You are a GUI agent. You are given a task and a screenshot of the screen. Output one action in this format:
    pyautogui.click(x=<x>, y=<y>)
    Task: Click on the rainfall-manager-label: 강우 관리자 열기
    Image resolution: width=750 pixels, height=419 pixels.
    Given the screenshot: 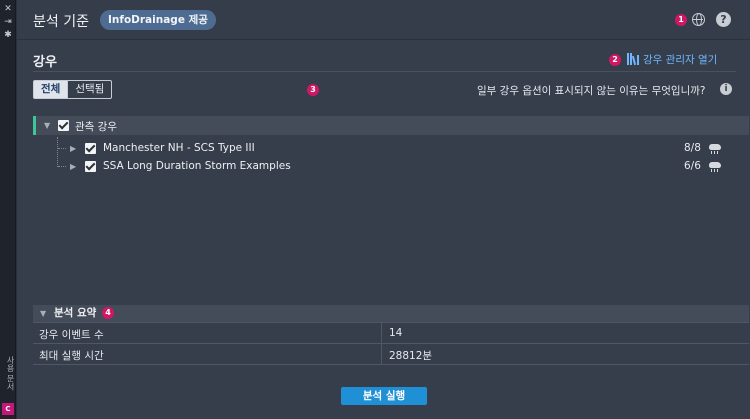 What is the action you would take?
    pyautogui.click(x=680, y=60)
    